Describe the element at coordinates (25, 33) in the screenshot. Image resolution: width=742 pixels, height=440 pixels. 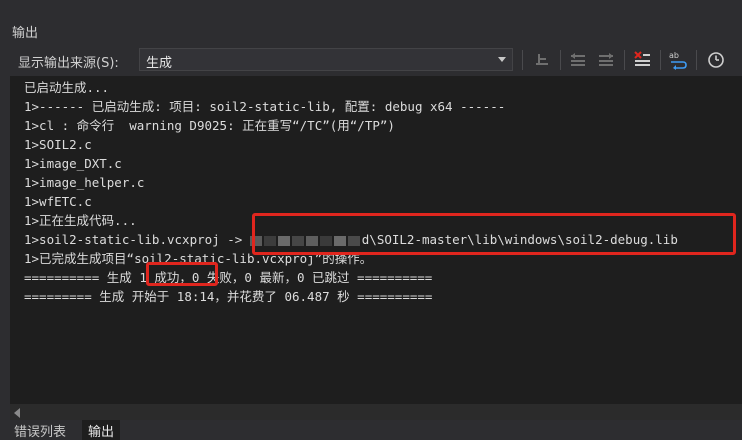
I see `panel-title: 输出` at that location.